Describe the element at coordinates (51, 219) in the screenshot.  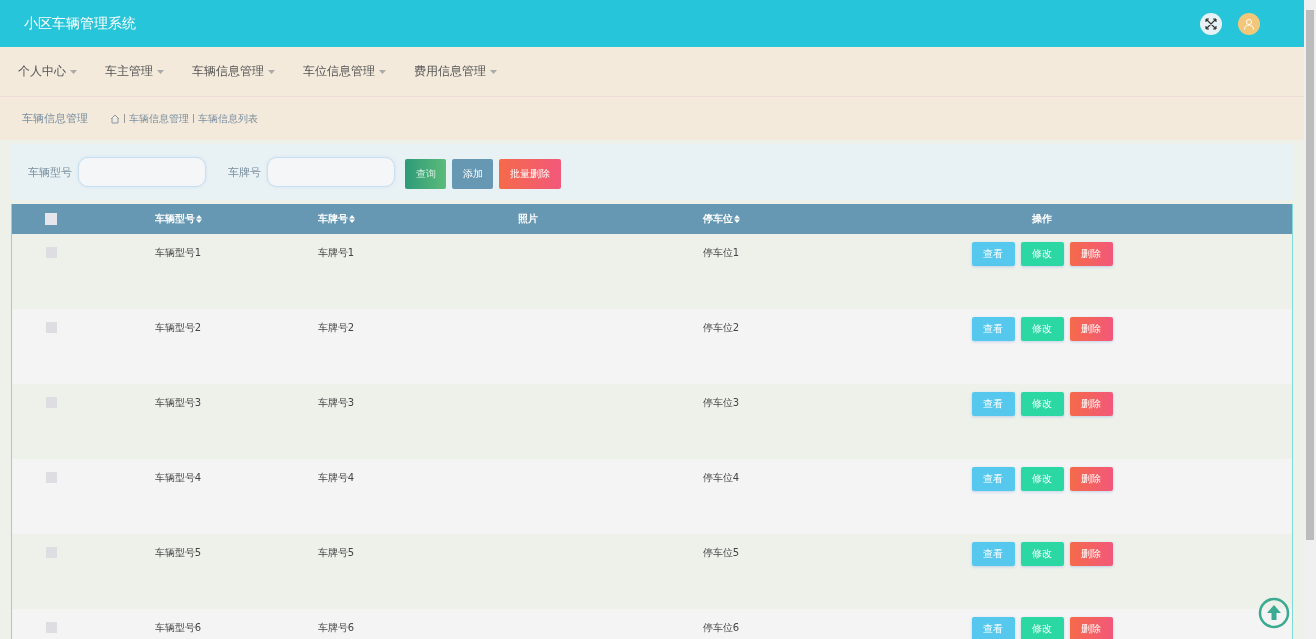
I see `checkbox` at that location.